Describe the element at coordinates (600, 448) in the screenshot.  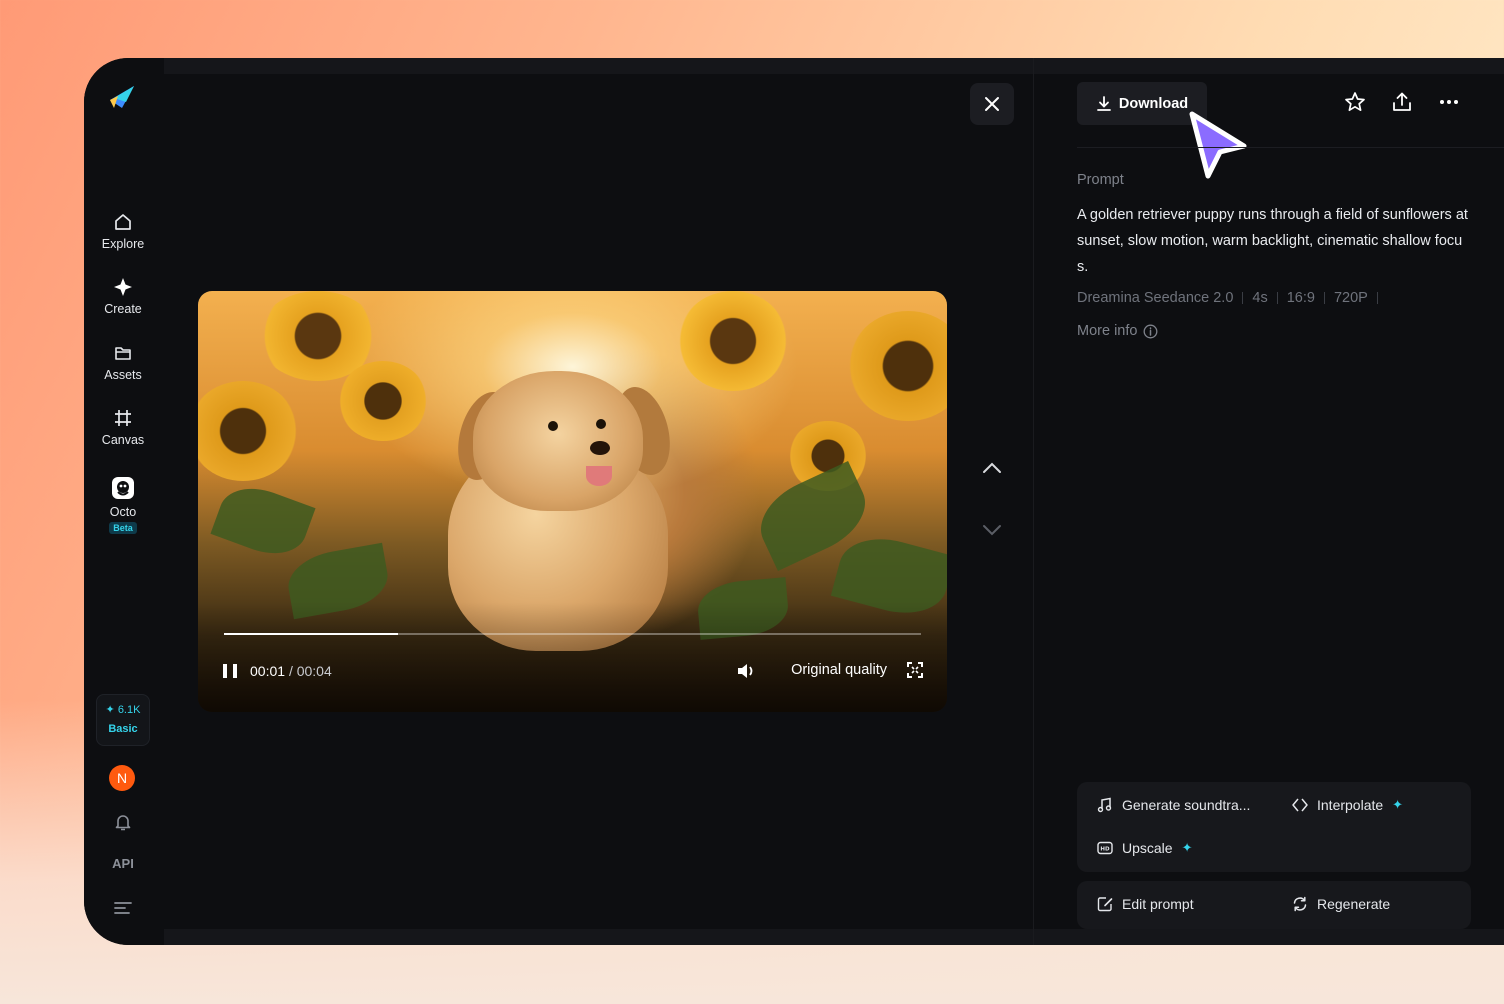
I see `puppy-nose` at that location.